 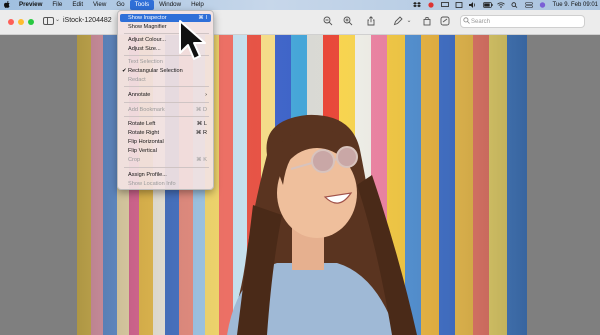 What do you see at coordinates (515, 5) in the screenshot?
I see `spotlight-icon` at bounding box center [515, 5].